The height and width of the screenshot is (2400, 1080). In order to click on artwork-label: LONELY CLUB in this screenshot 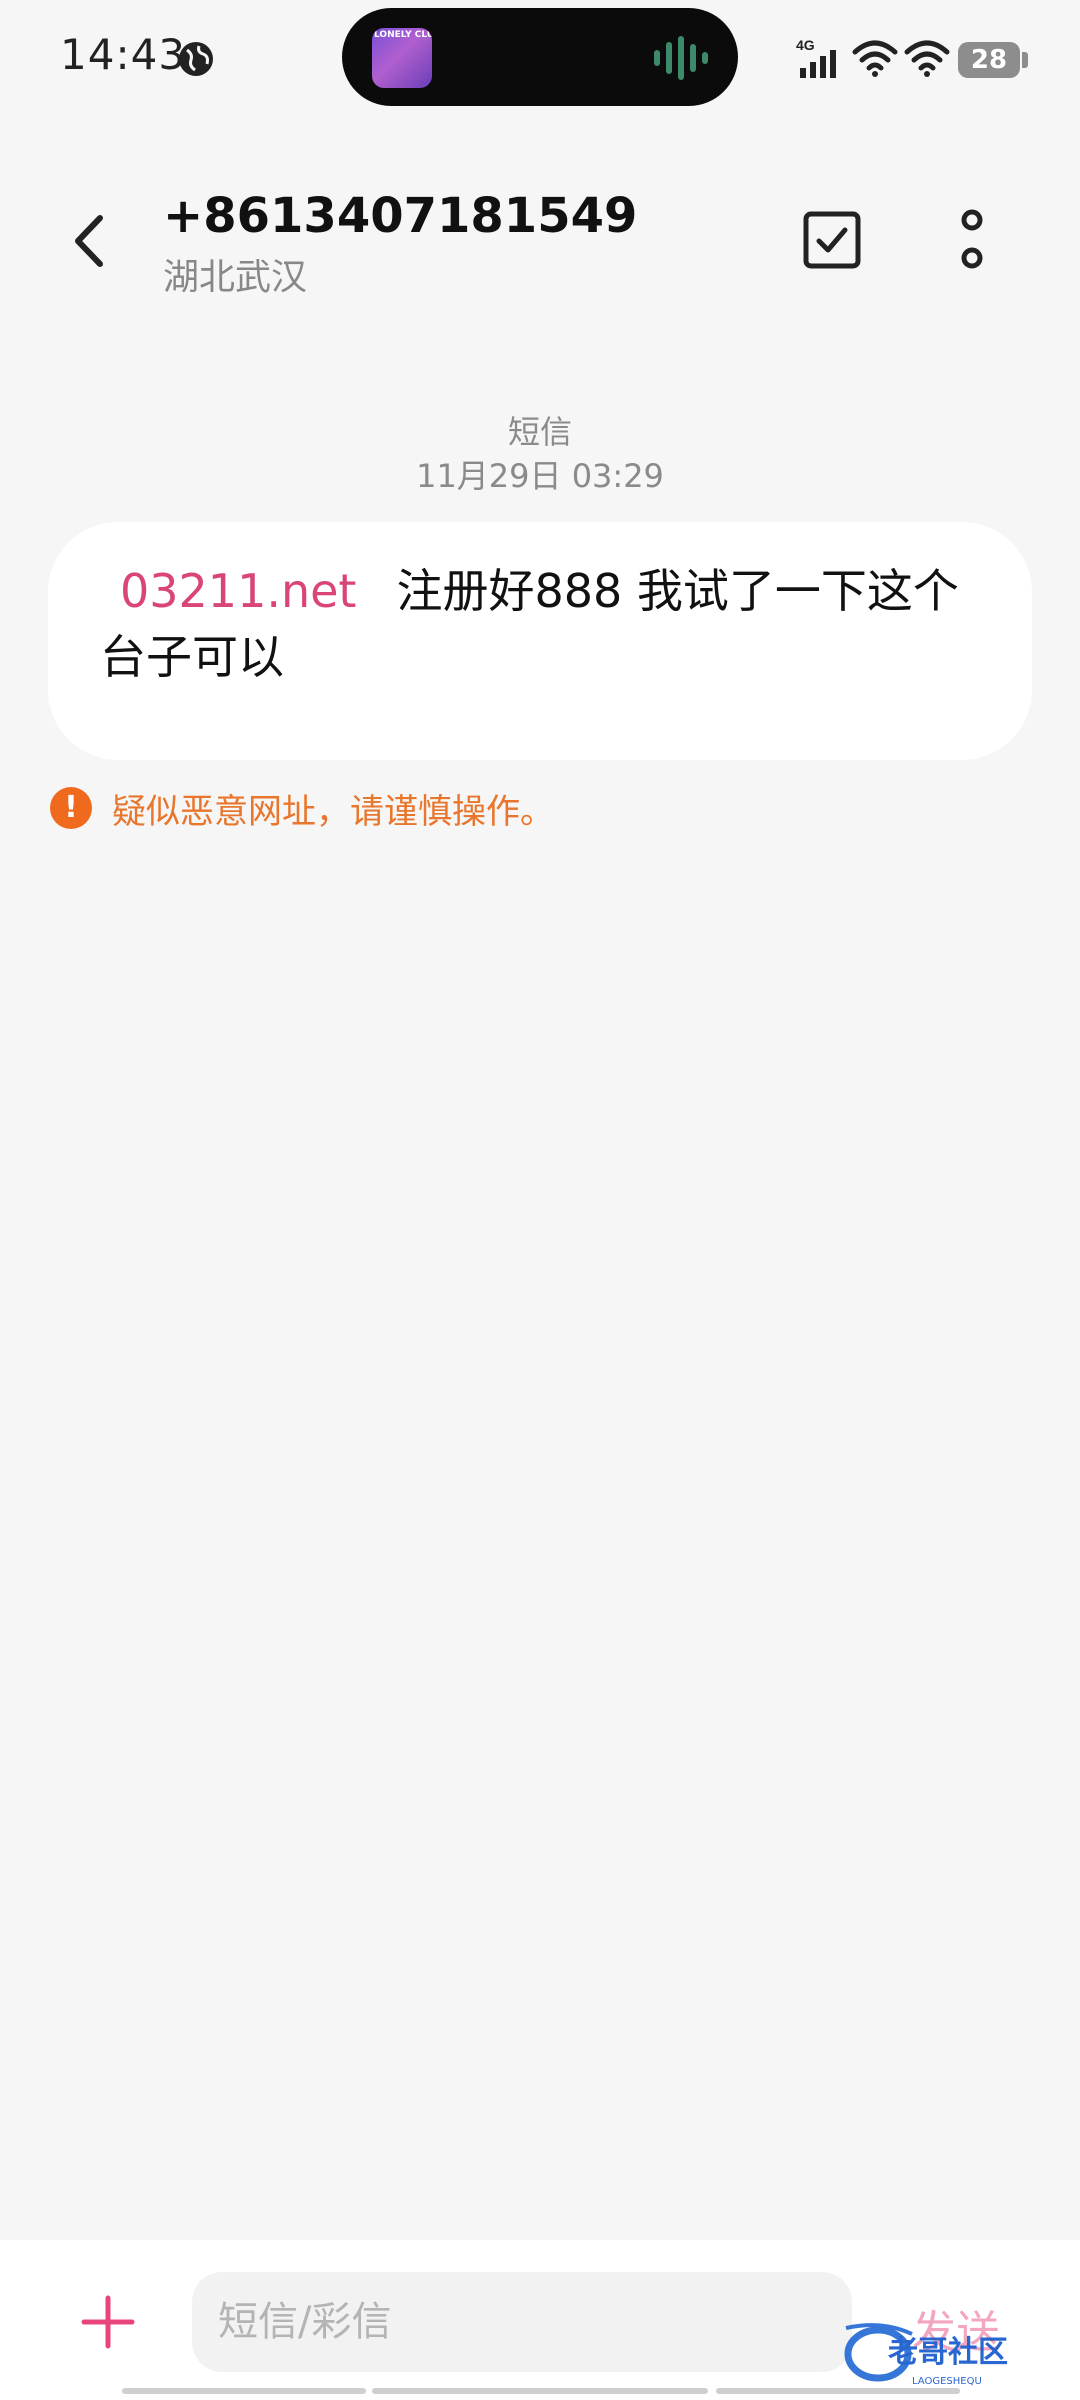, I will do `click(403, 35)`.